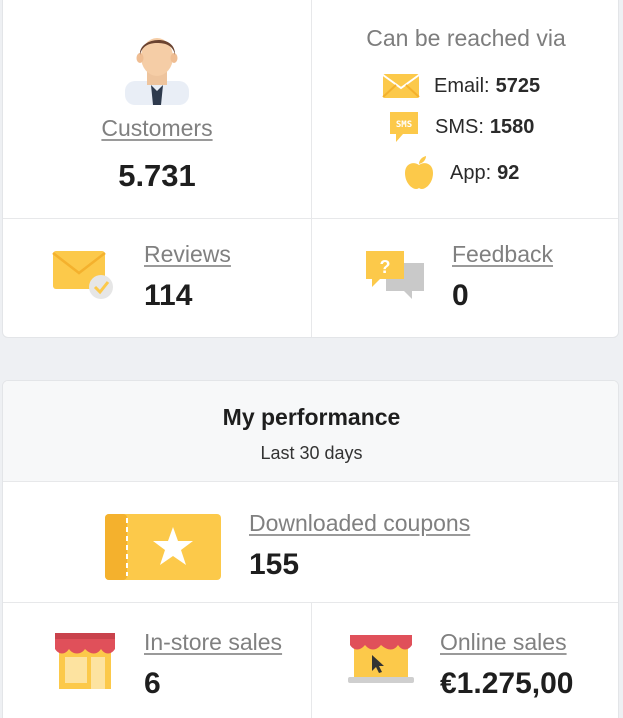  Describe the element at coordinates (157, 175) in the screenshot. I see `customers-count: 5.731` at that location.